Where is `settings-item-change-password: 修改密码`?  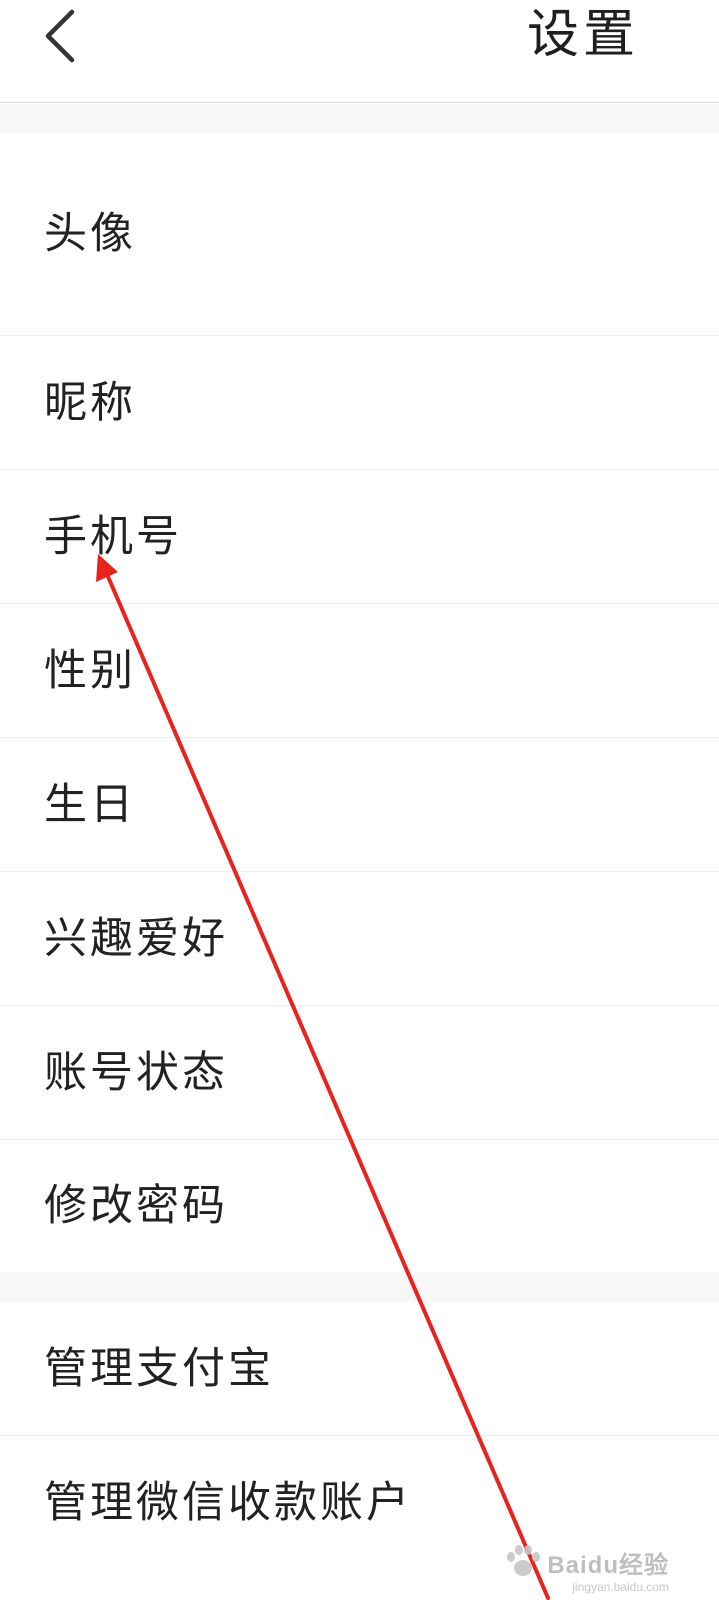
settings-item-change-password: 修改密码 is located at coordinates (359, 1206).